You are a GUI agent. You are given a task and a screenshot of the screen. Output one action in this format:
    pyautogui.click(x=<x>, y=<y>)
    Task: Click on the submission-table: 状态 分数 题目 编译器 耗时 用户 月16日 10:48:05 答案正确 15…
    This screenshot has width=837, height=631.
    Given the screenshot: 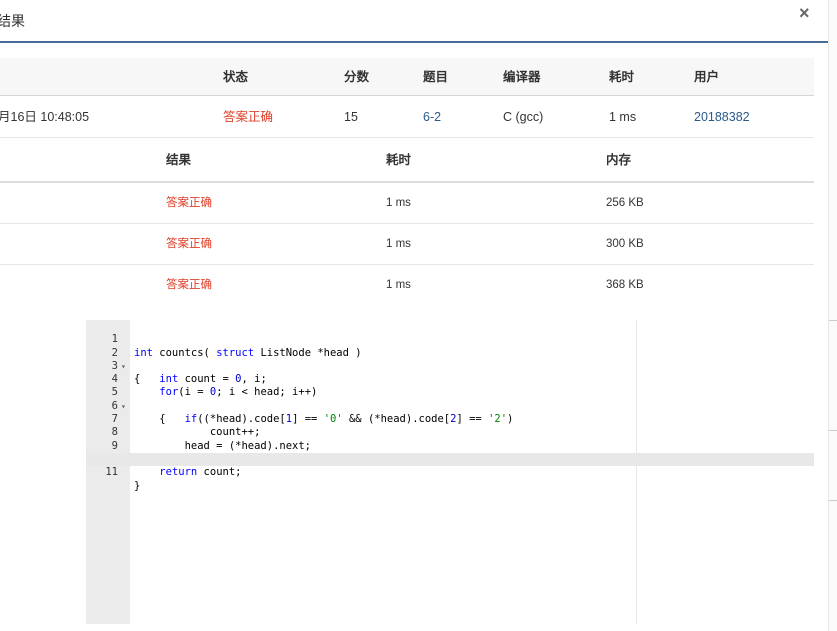 What is the action you would take?
    pyautogui.click(x=407, y=98)
    